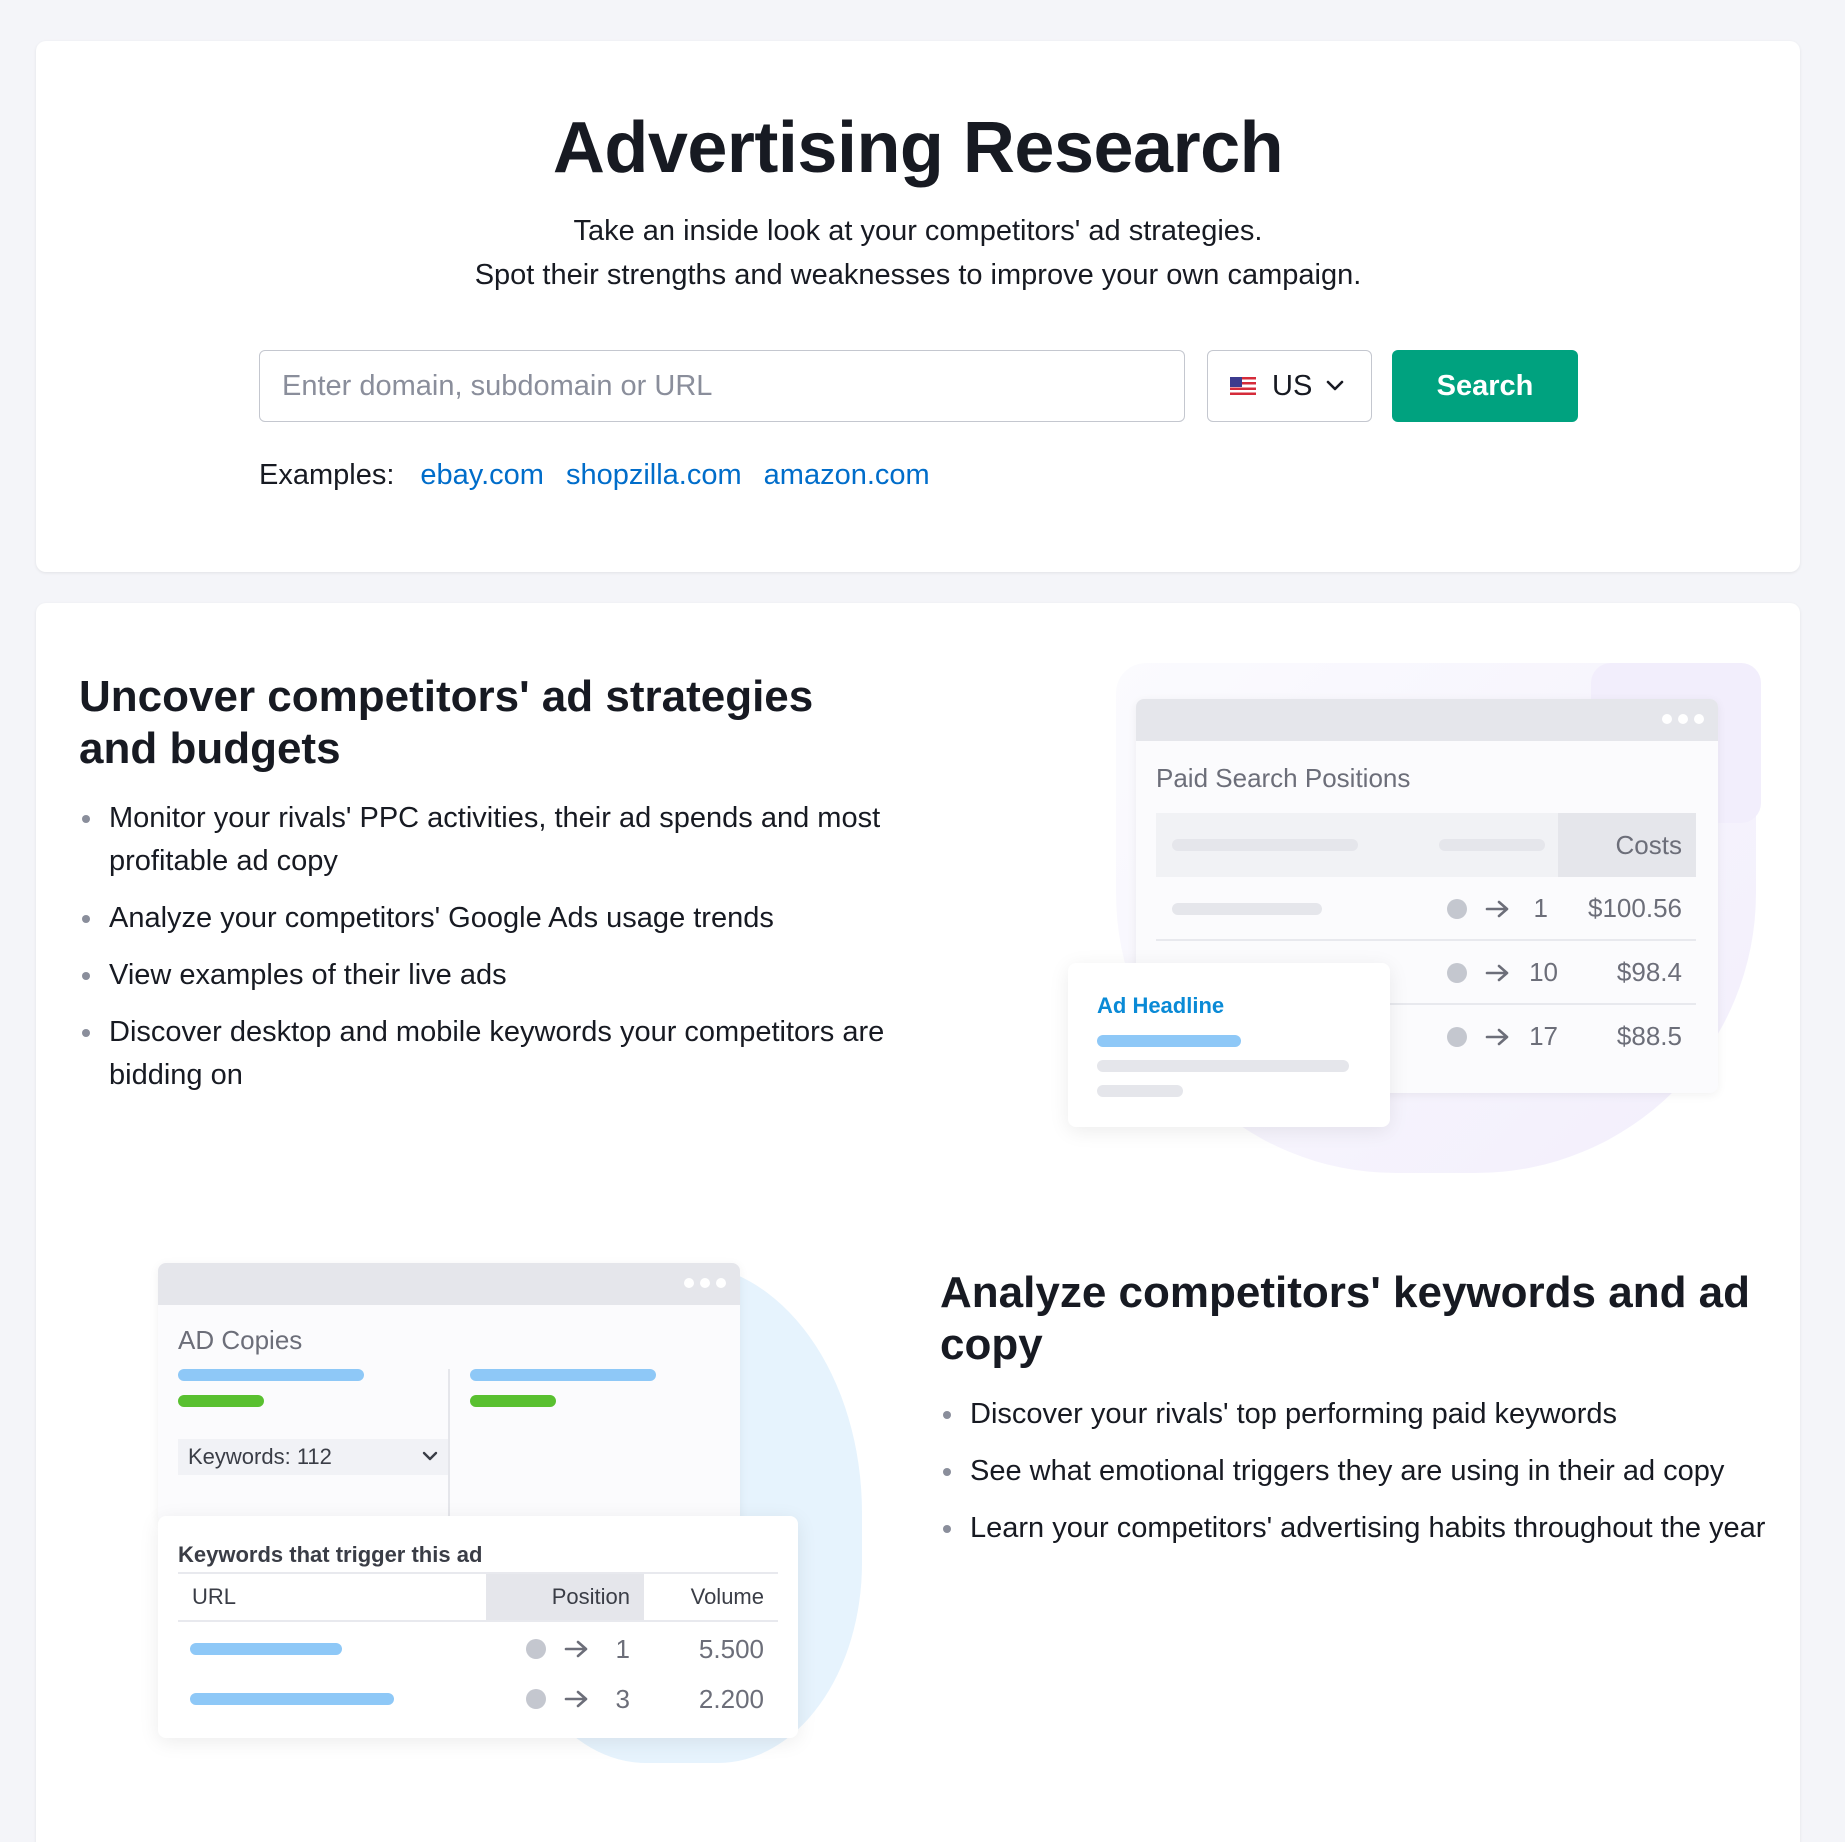 This screenshot has width=1845, height=1842. What do you see at coordinates (210, 748) in the screenshot?
I see `feature1-title-line-2: and budgets` at bounding box center [210, 748].